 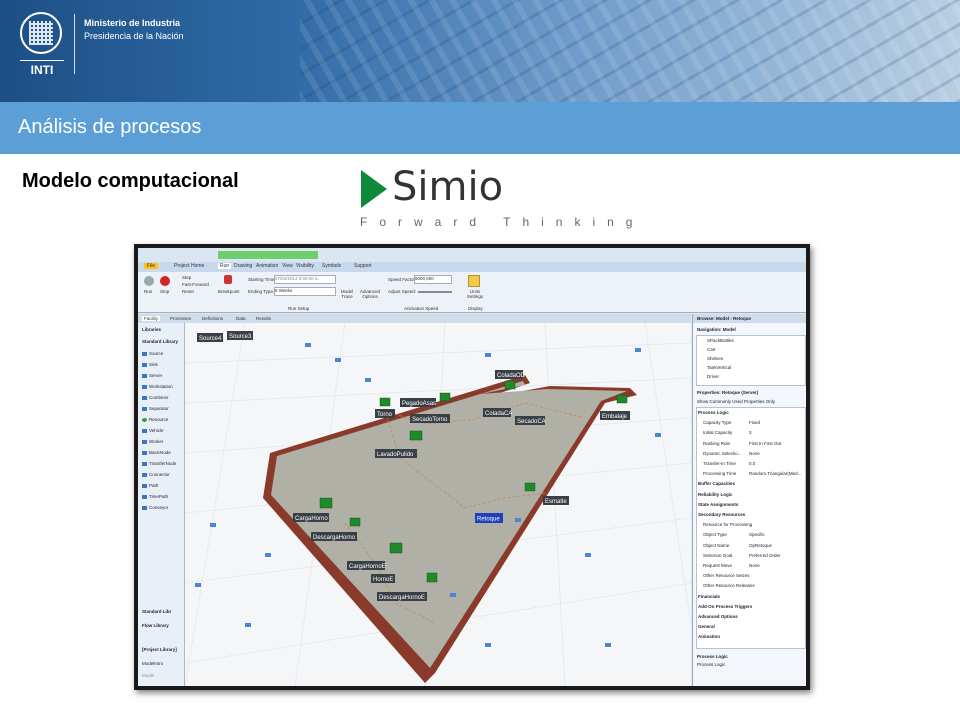 I want to click on adjust-speed-slider, so click(x=435, y=292).